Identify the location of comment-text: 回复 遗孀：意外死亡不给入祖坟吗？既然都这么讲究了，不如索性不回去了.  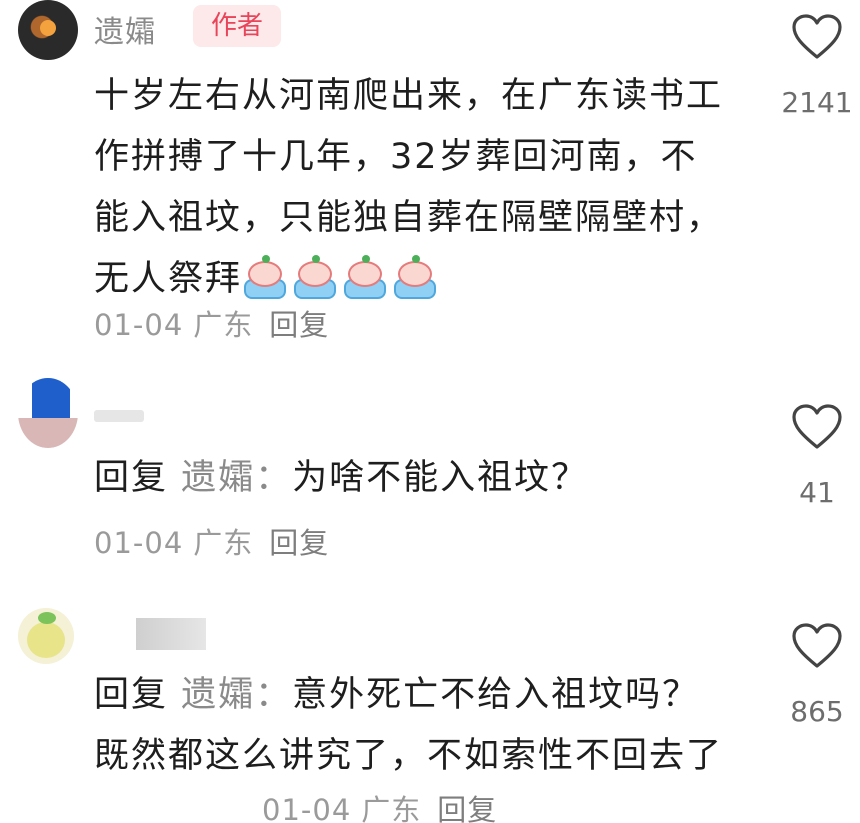
(414, 726).